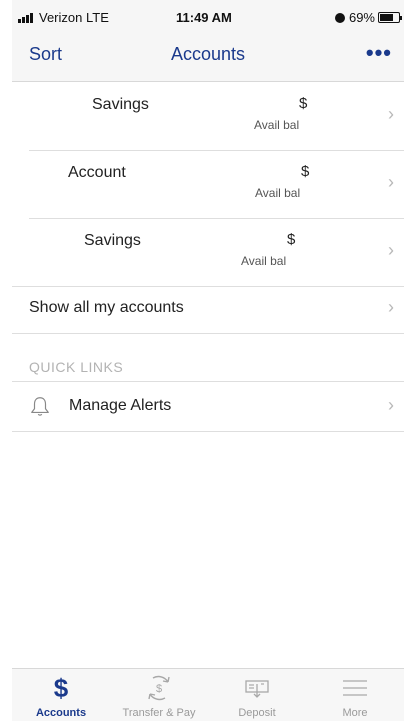  I want to click on page-title: Accounts, so click(208, 54).